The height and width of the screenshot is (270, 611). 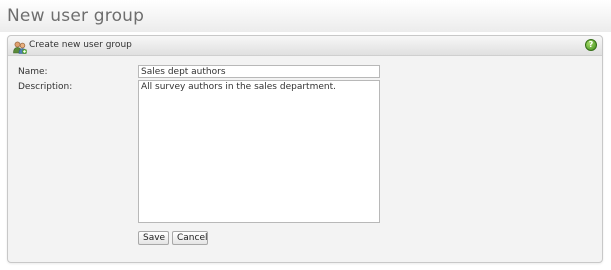 I want to click on description-label: Description:, so click(x=45, y=87).